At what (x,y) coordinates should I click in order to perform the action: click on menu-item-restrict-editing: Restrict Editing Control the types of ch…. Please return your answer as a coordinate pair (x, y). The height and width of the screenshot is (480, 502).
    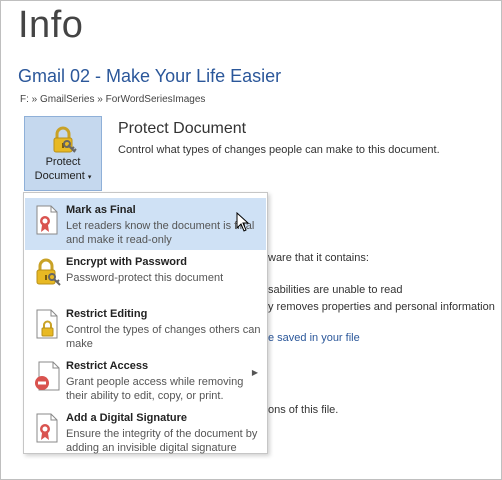
    Looking at the image, I should click on (145, 328).